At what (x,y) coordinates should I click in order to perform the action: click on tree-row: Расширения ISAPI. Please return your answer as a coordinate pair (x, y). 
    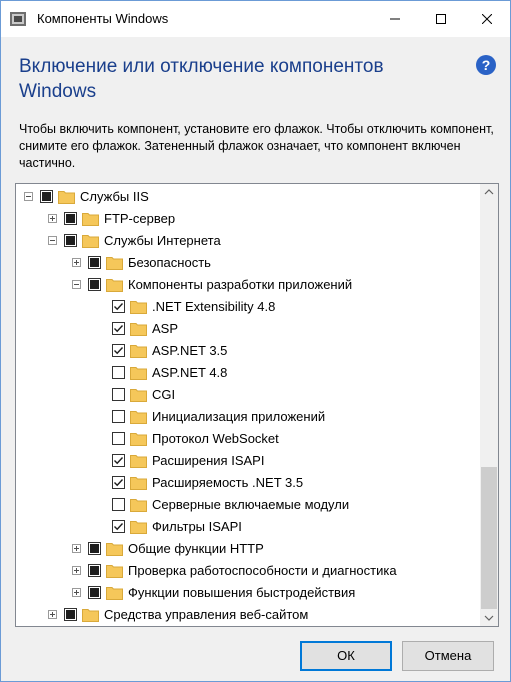
    Looking at the image, I should click on (248, 461).